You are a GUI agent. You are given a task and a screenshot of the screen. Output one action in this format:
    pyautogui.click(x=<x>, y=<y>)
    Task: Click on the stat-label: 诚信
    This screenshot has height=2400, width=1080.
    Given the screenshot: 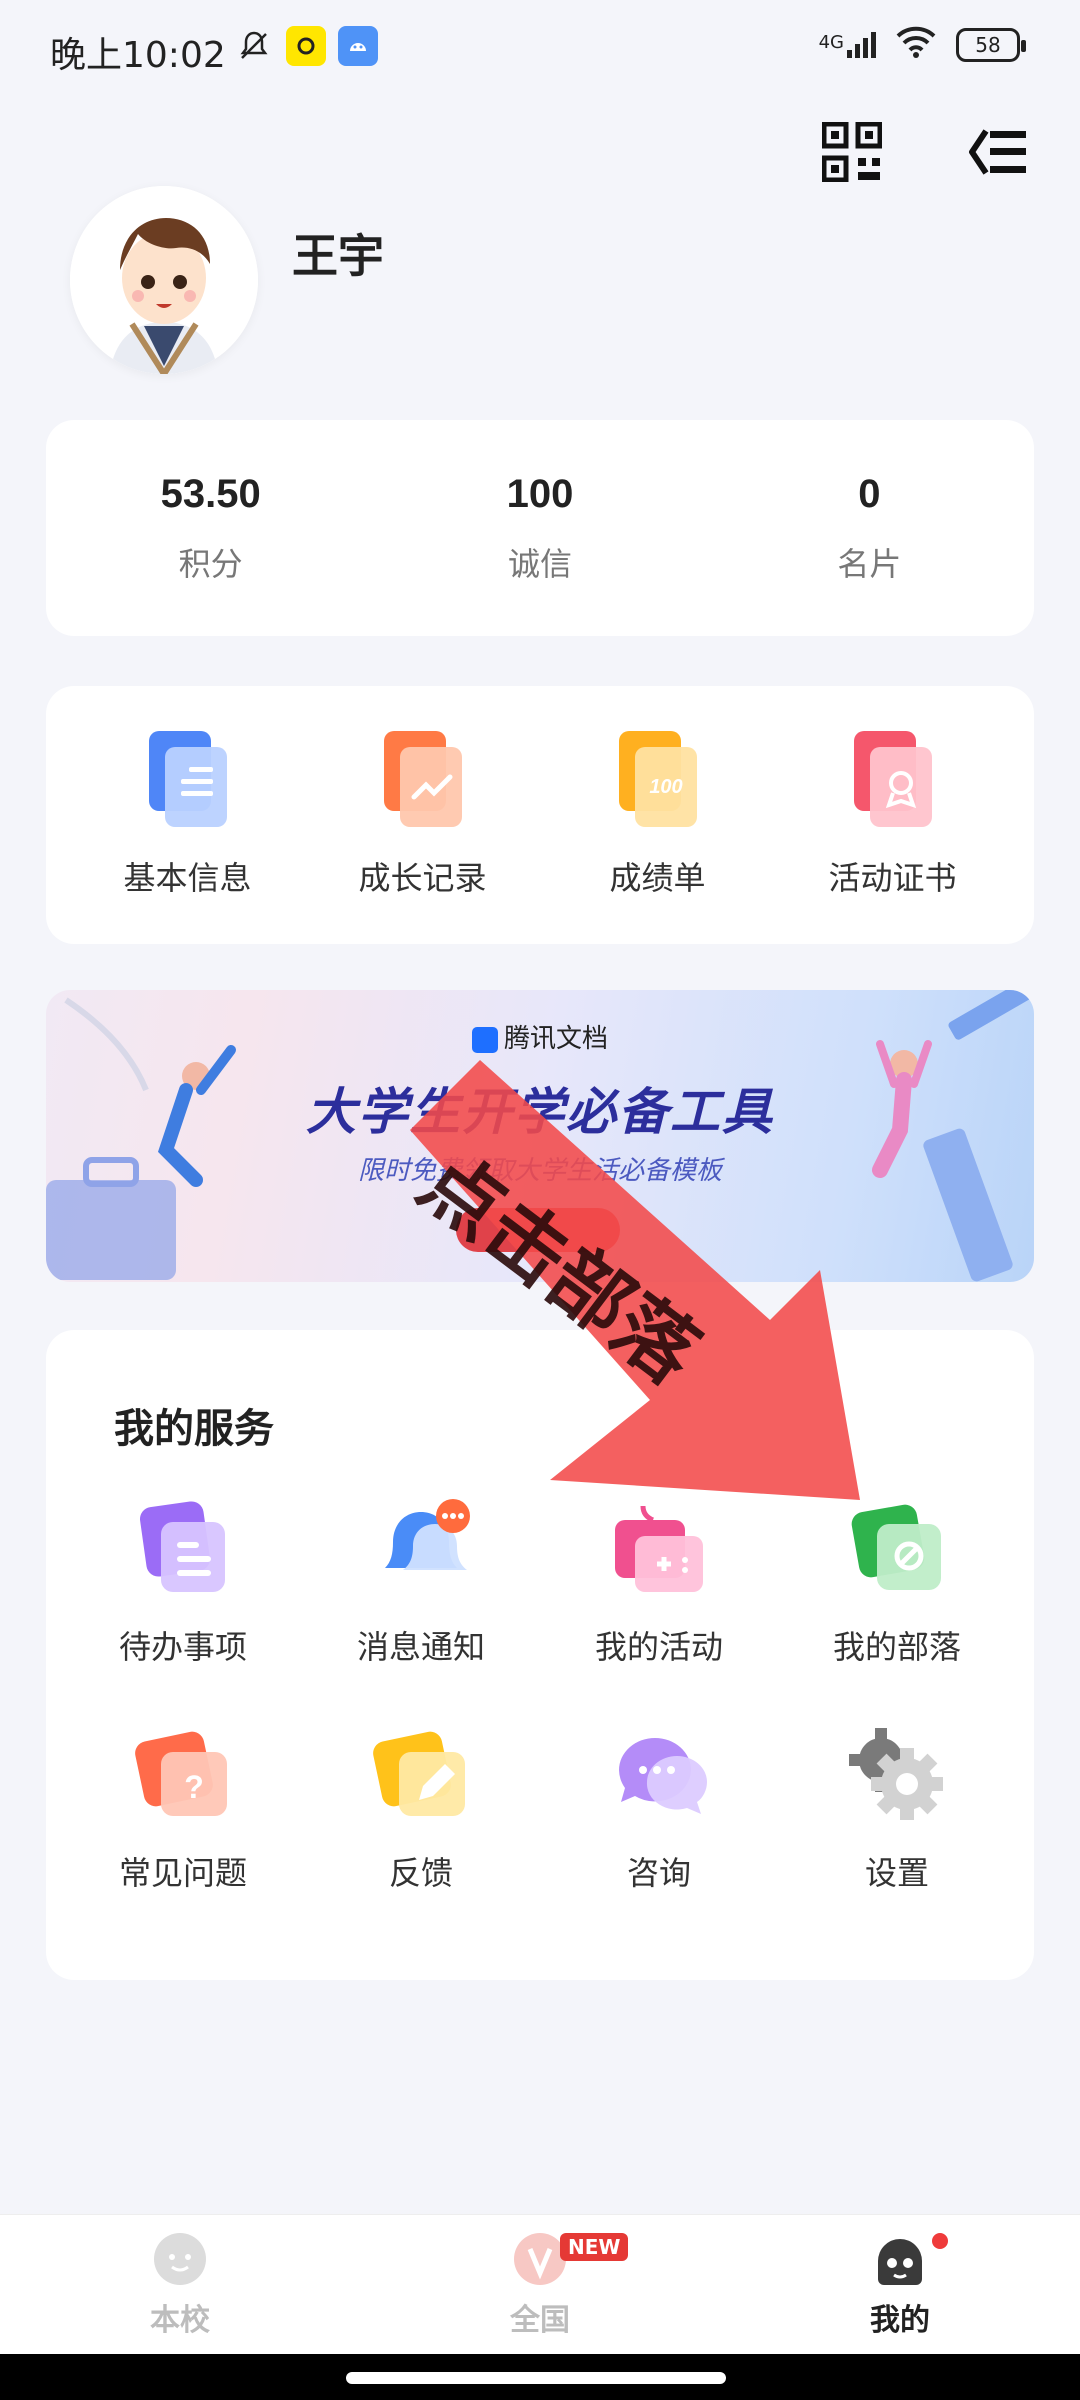 What is the action you would take?
    pyautogui.click(x=539, y=563)
    